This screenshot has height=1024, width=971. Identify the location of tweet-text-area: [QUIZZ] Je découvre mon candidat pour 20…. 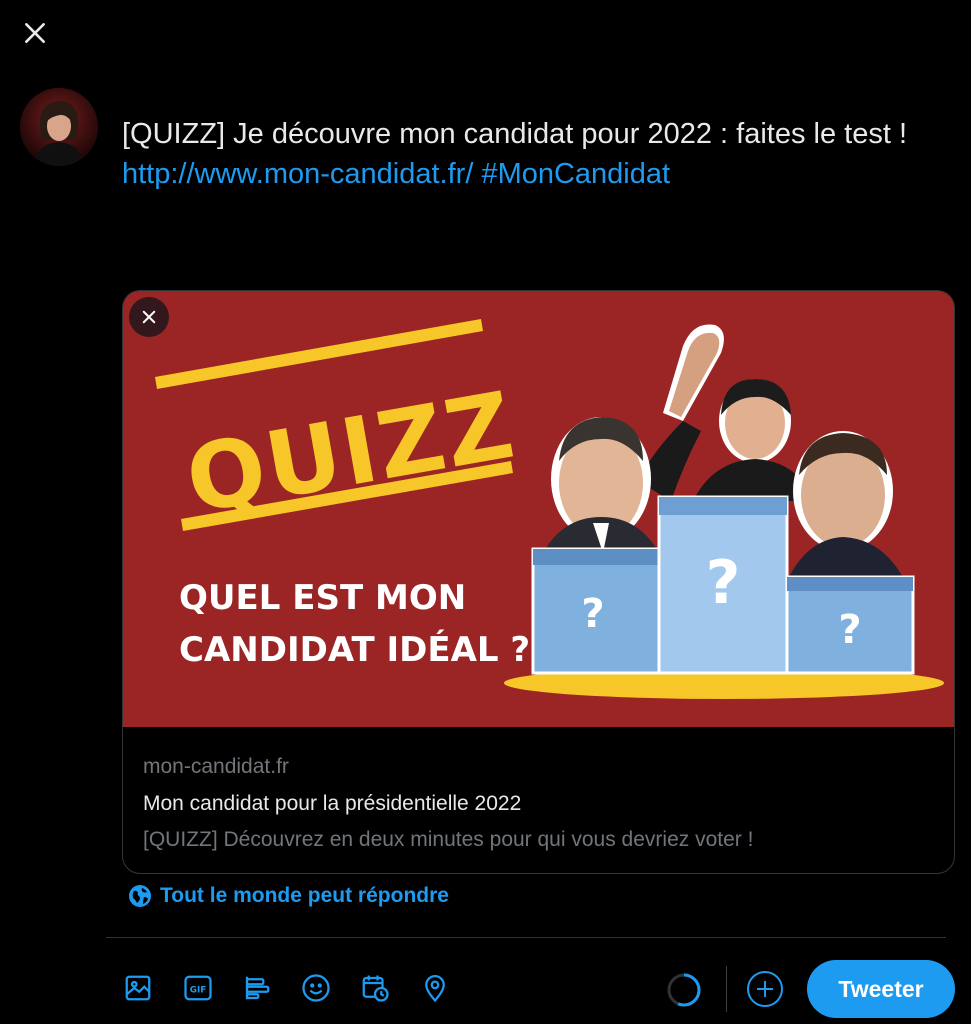
(537, 154).